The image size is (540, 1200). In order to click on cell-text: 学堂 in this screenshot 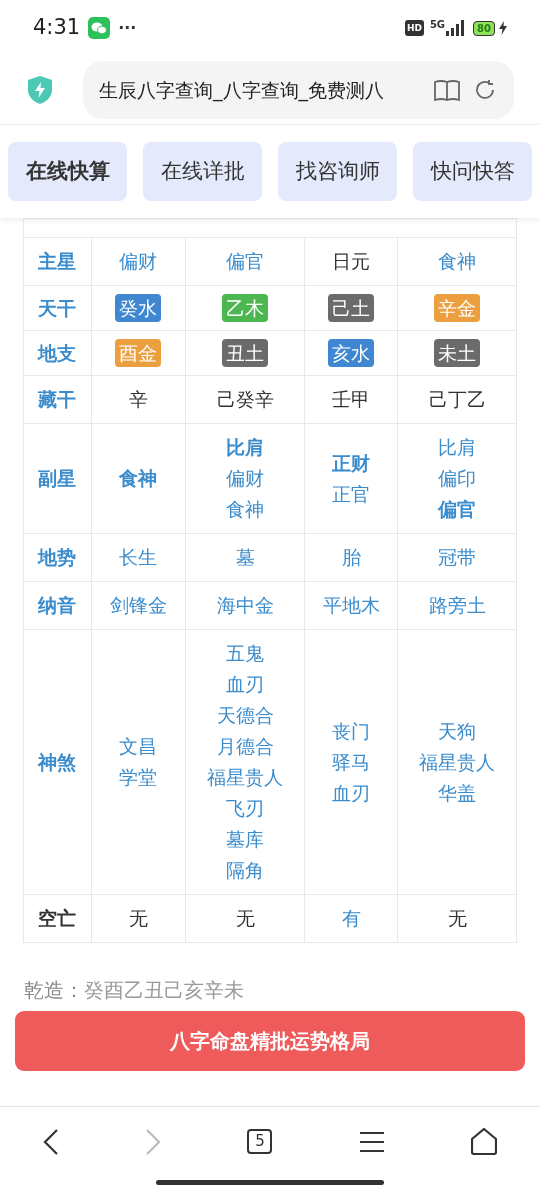, I will do `click(138, 777)`.